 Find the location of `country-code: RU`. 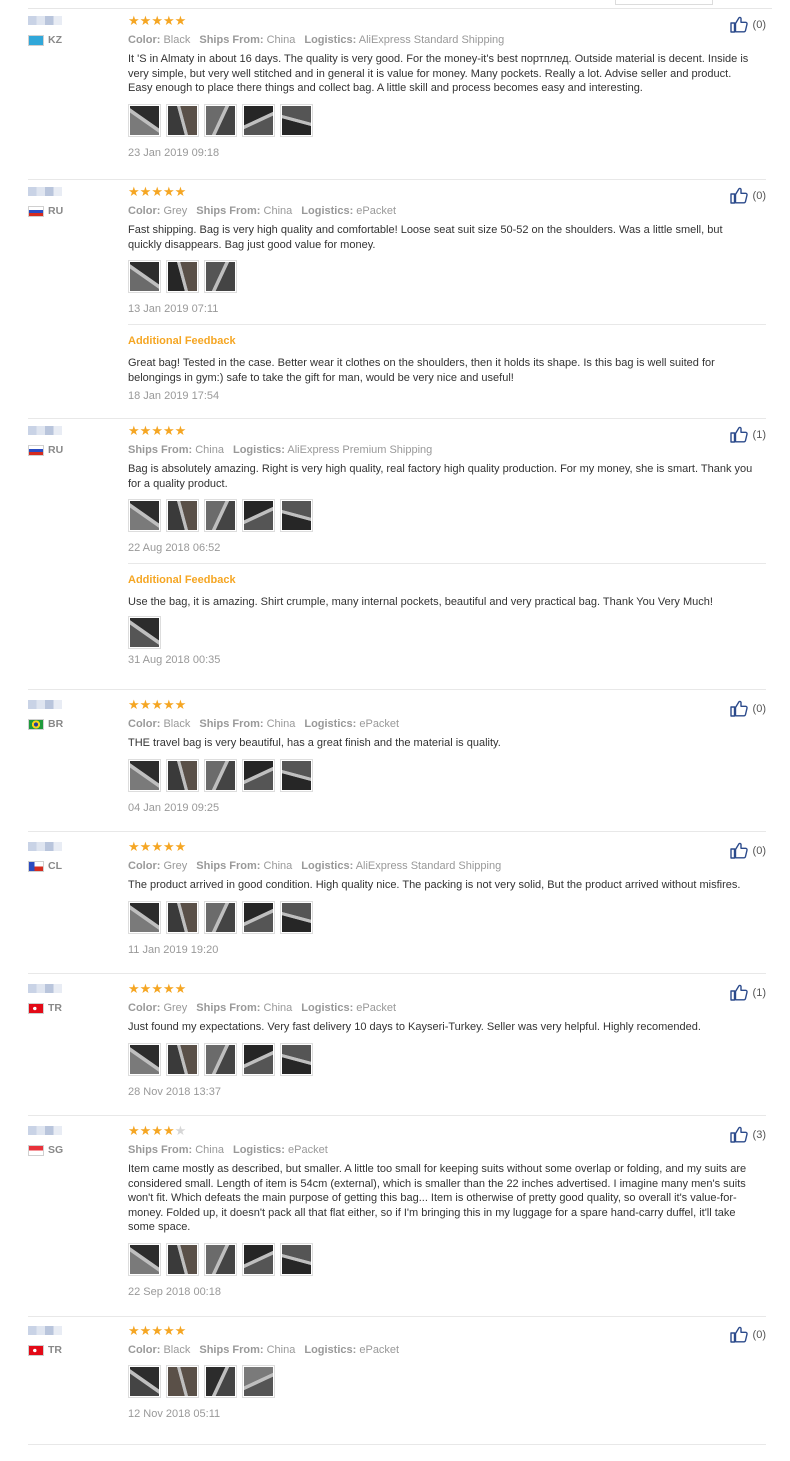

country-code: RU is located at coordinates (56, 211).